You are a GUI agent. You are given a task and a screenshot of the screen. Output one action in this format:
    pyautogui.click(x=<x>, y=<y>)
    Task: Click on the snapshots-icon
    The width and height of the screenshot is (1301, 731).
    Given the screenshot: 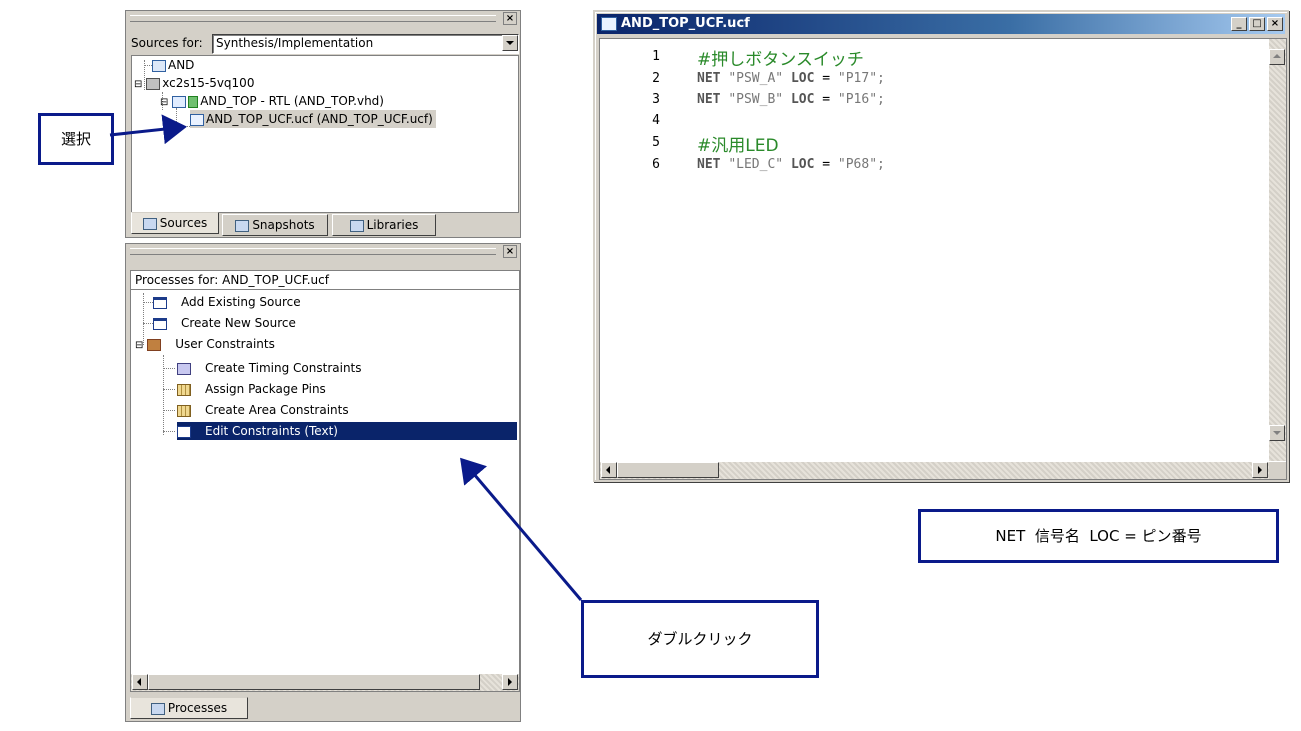 What is the action you would take?
    pyautogui.click(x=242, y=225)
    